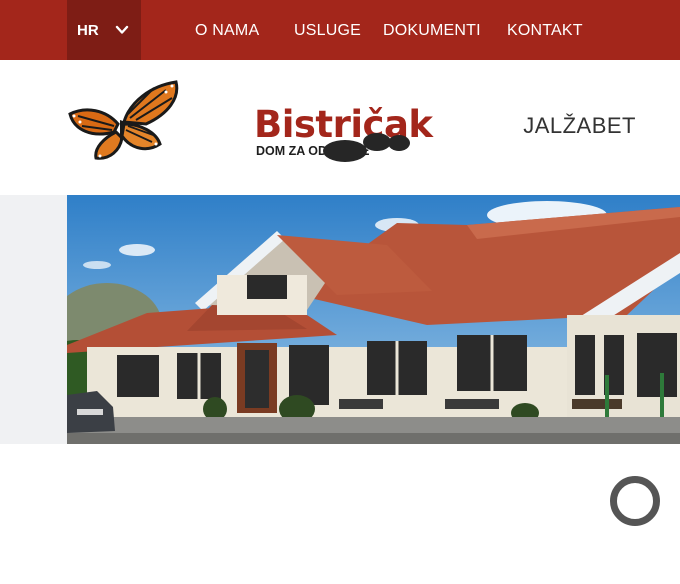 The height and width of the screenshot is (584, 680). I want to click on main-nav: O NAMA USLUGE DOKUMENTI KONTAKT, so click(340, 30).